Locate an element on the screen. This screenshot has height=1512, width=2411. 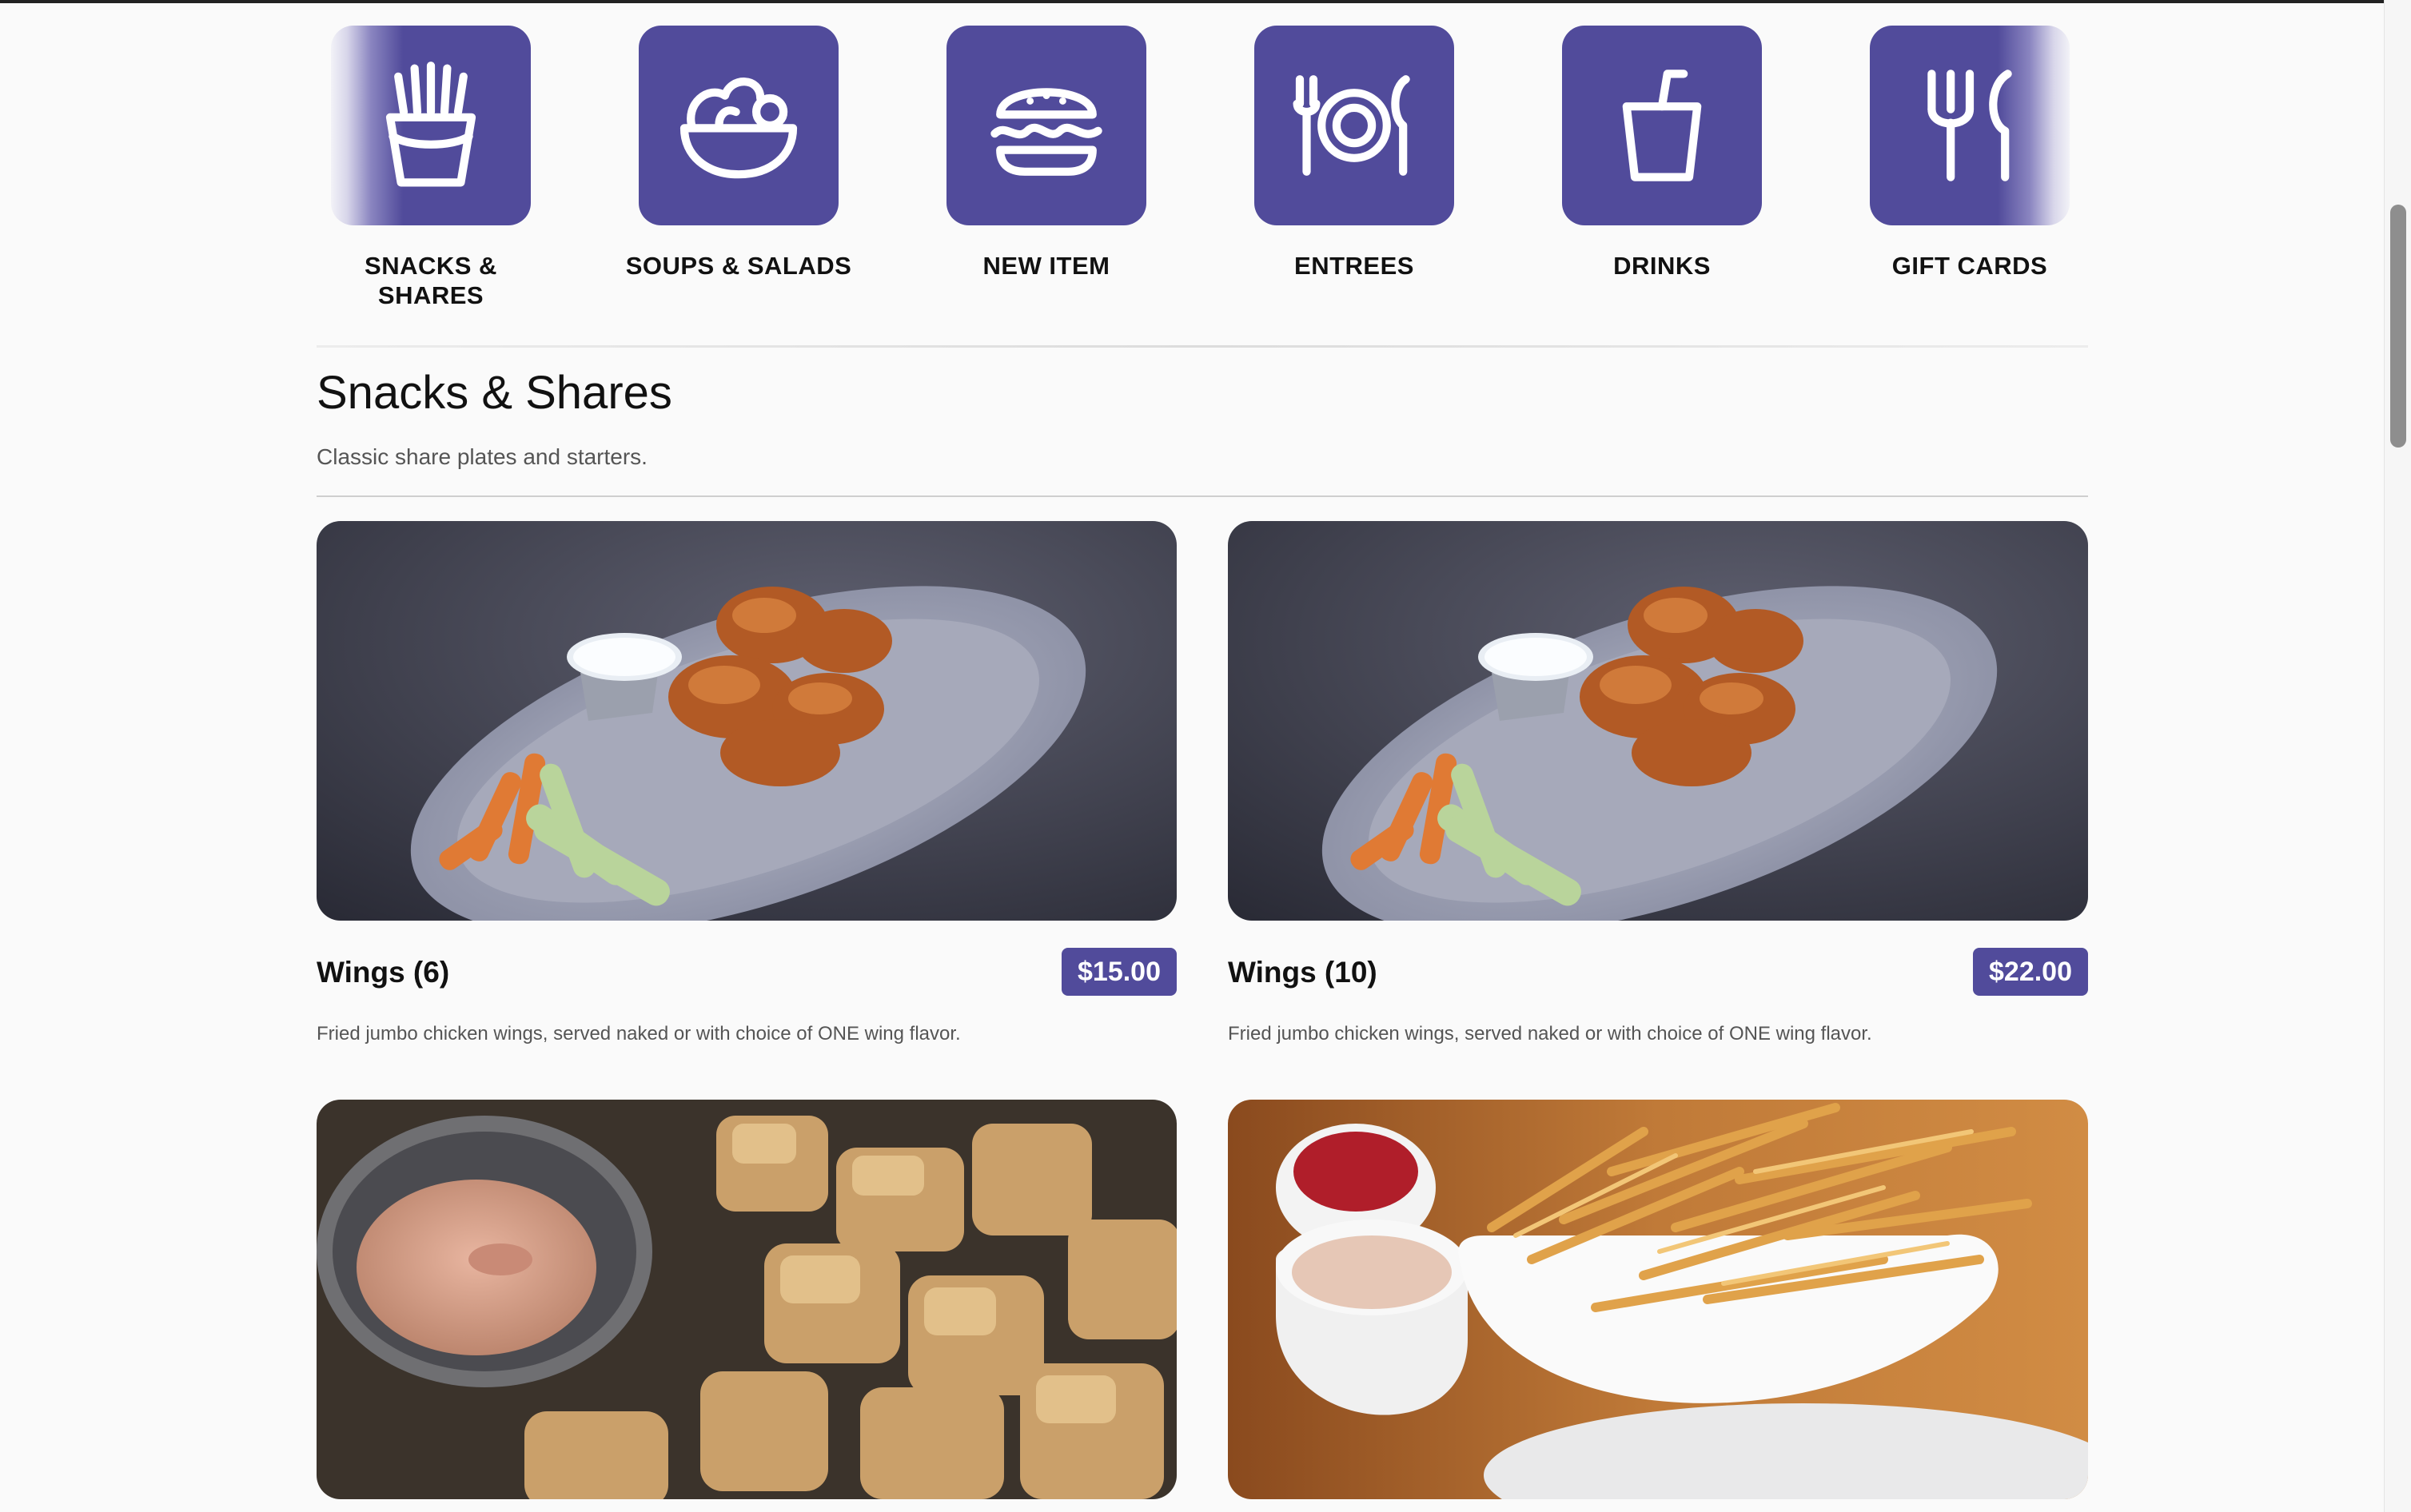
category-label: DRINKS is located at coordinates (1662, 266).